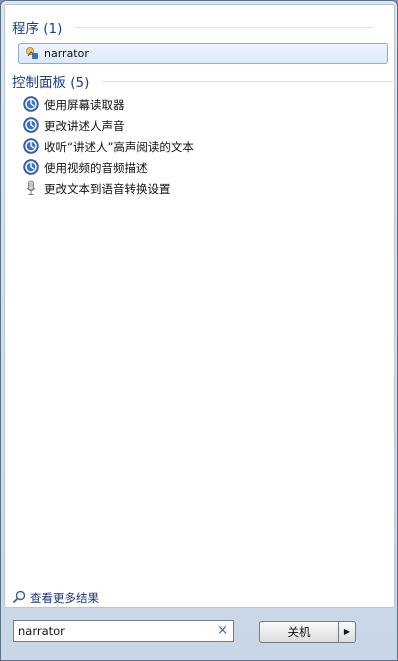 The width and height of the screenshot is (398, 661). I want to click on control-panel-item-change-voice: 更改讲述人声音, so click(201, 125).